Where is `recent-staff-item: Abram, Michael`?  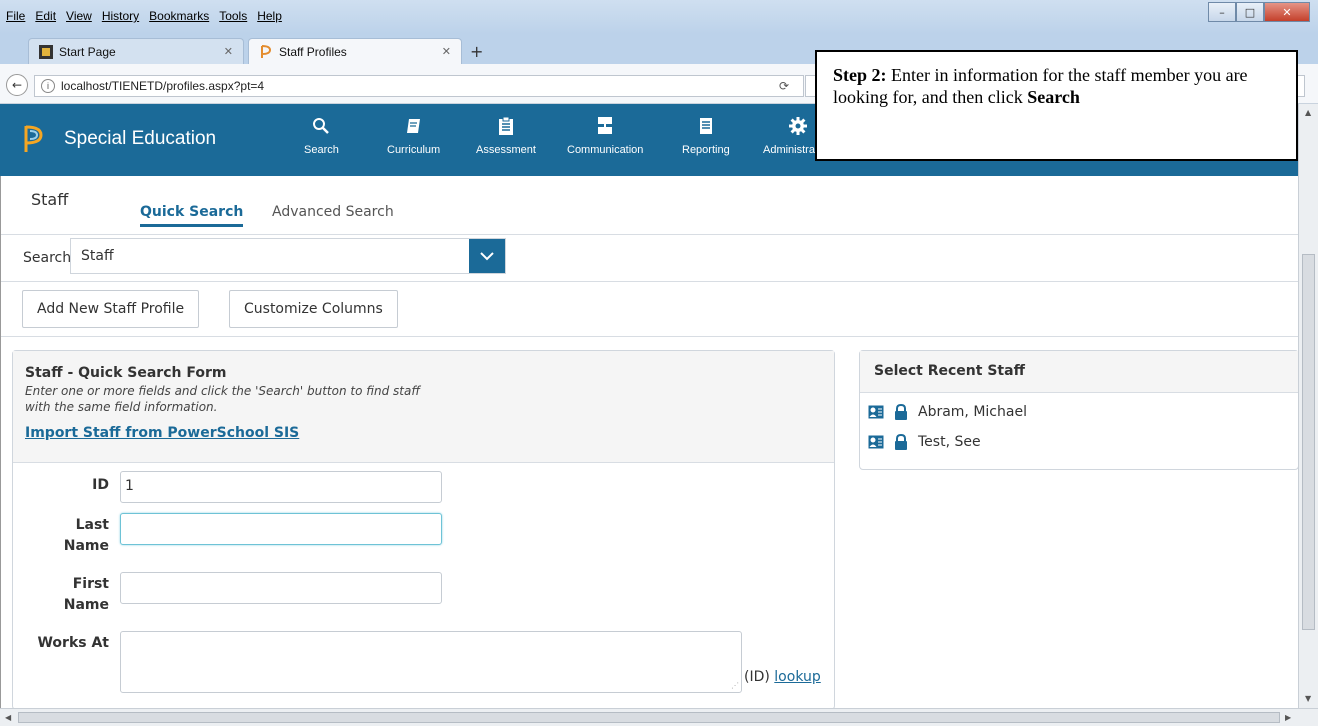
recent-staff-item: Abram, Michael is located at coordinates (1079, 412).